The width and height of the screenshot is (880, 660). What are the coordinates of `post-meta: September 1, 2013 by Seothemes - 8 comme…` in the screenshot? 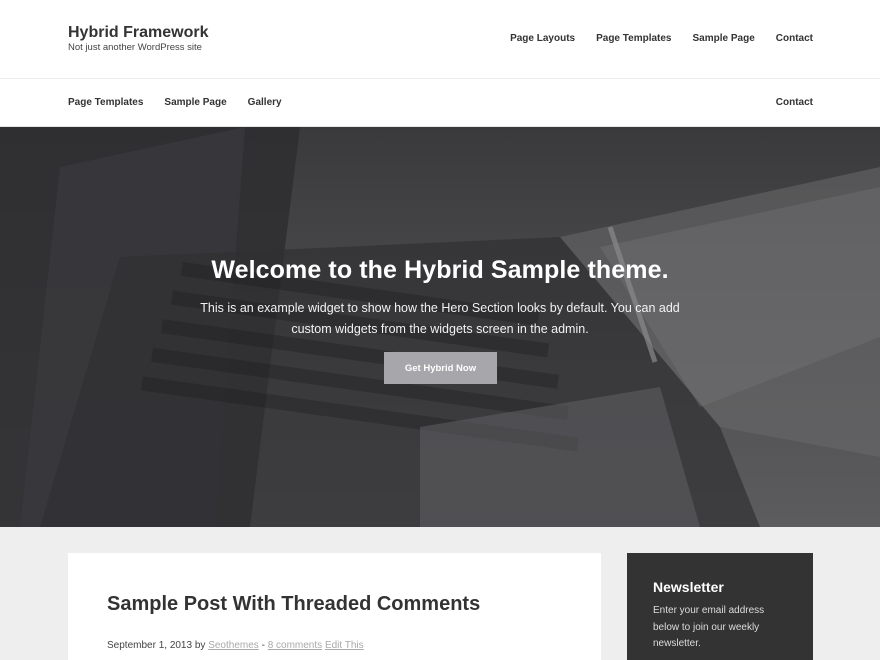 It's located at (235, 645).